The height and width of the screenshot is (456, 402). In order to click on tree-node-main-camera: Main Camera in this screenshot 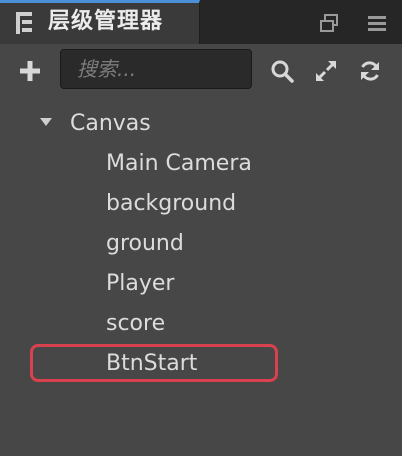, I will do `click(179, 164)`.